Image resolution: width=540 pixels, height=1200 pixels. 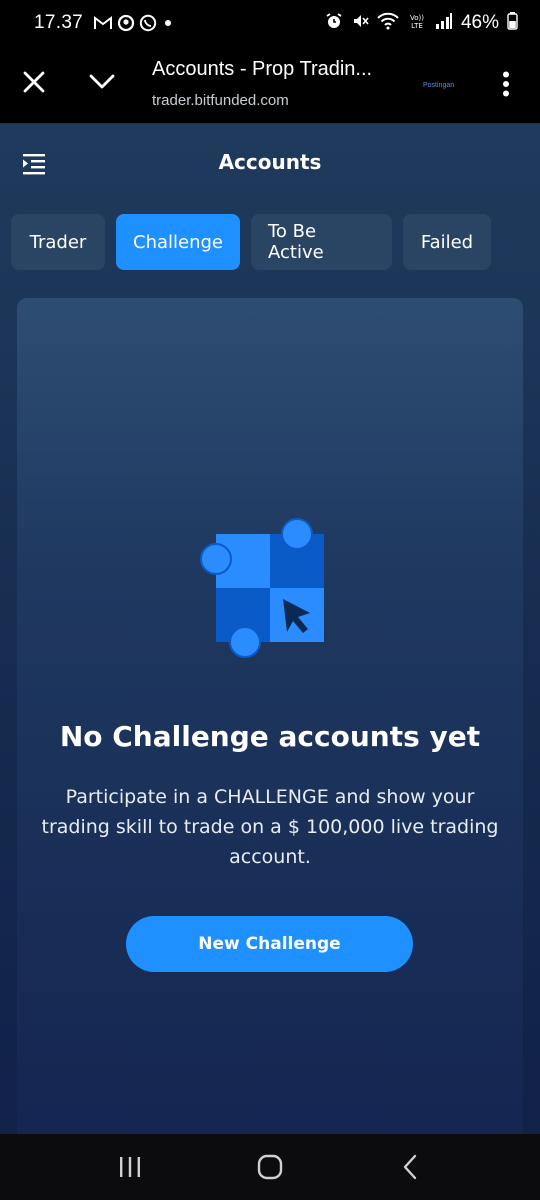 What do you see at coordinates (126, 23) in the screenshot?
I see `location-icon` at bounding box center [126, 23].